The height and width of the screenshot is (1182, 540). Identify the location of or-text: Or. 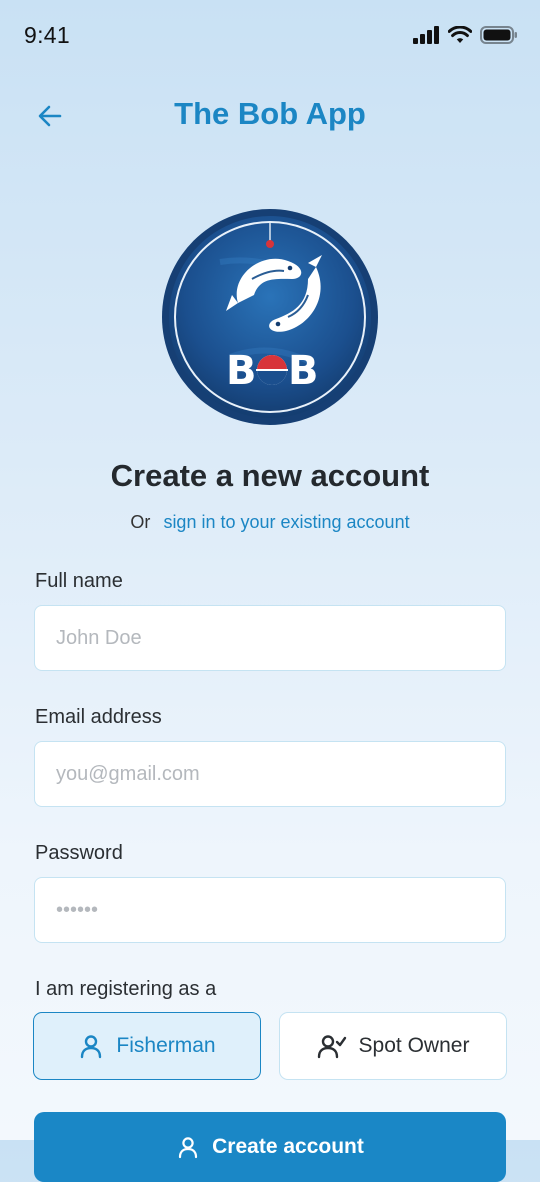
(140, 522).